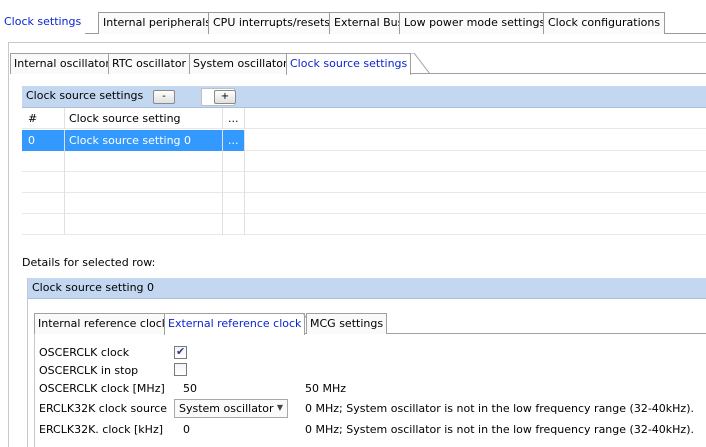  What do you see at coordinates (349, 64) in the screenshot?
I see `tab-clock-source-settings: Clock source settings` at bounding box center [349, 64].